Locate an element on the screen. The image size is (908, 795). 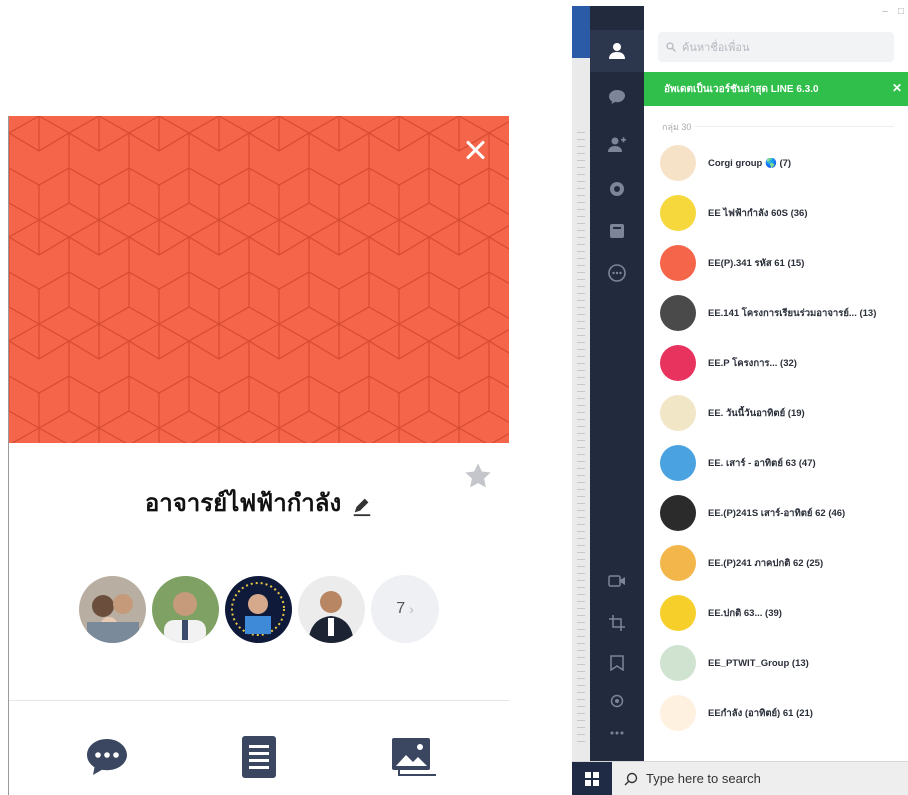
group-name: EE. เสาร์ - อาทิตย์ 63 (47) is located at coordinates (762, 463).